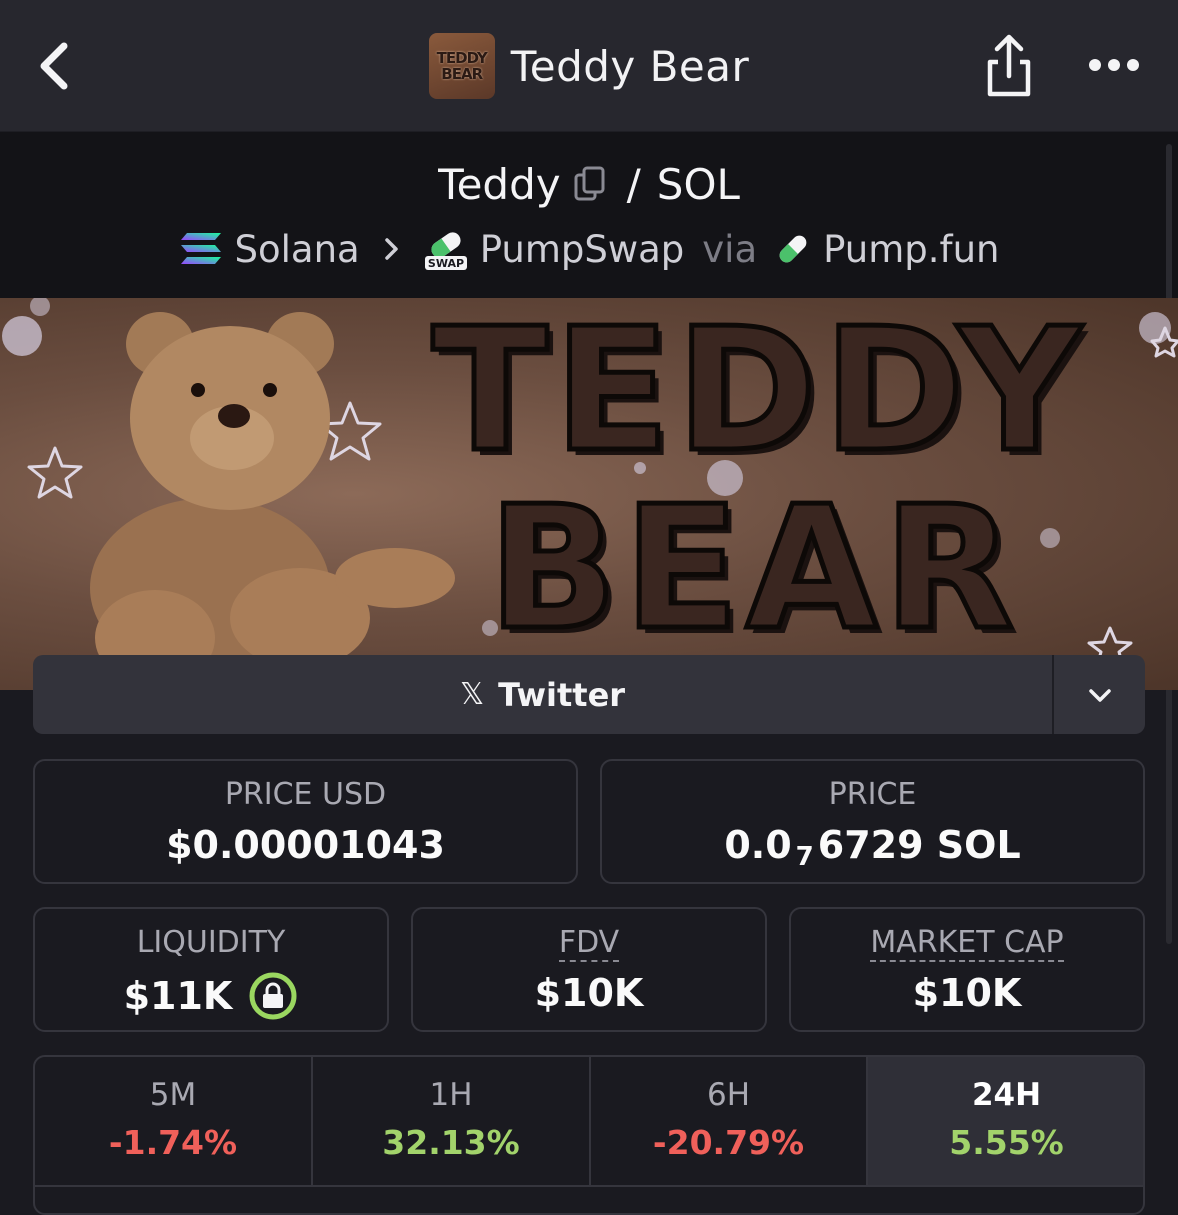 Image resolution: width=1178 pixels, height=1215 pixels. What do you see at coordinates (305, 821) in the screenshot?
I see `price-usd-card: PRICE USD $0.00001043` at bounding box center [305, 821].